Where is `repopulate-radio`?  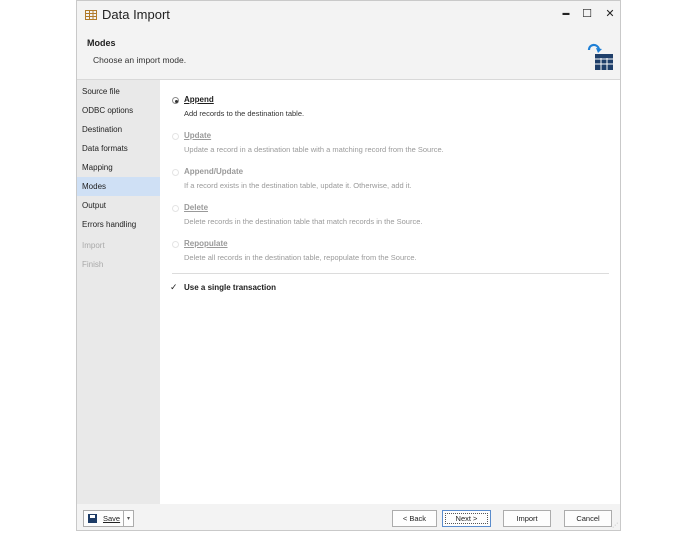
repopulate-radio is located at coordinates (175, 244).